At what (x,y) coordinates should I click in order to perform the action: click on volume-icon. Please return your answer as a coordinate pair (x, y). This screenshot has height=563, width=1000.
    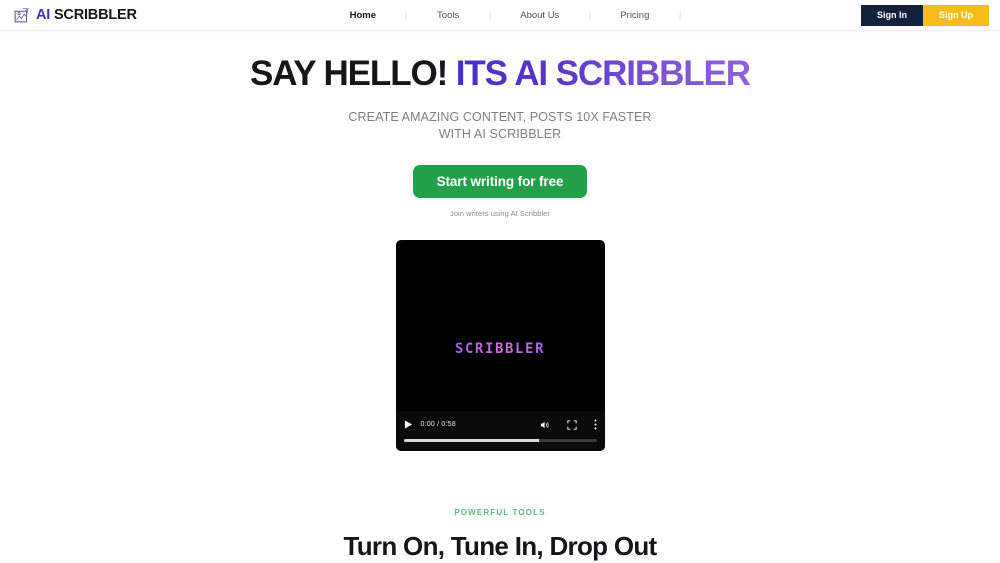
    Looking at the image, I should click on (545, 425).